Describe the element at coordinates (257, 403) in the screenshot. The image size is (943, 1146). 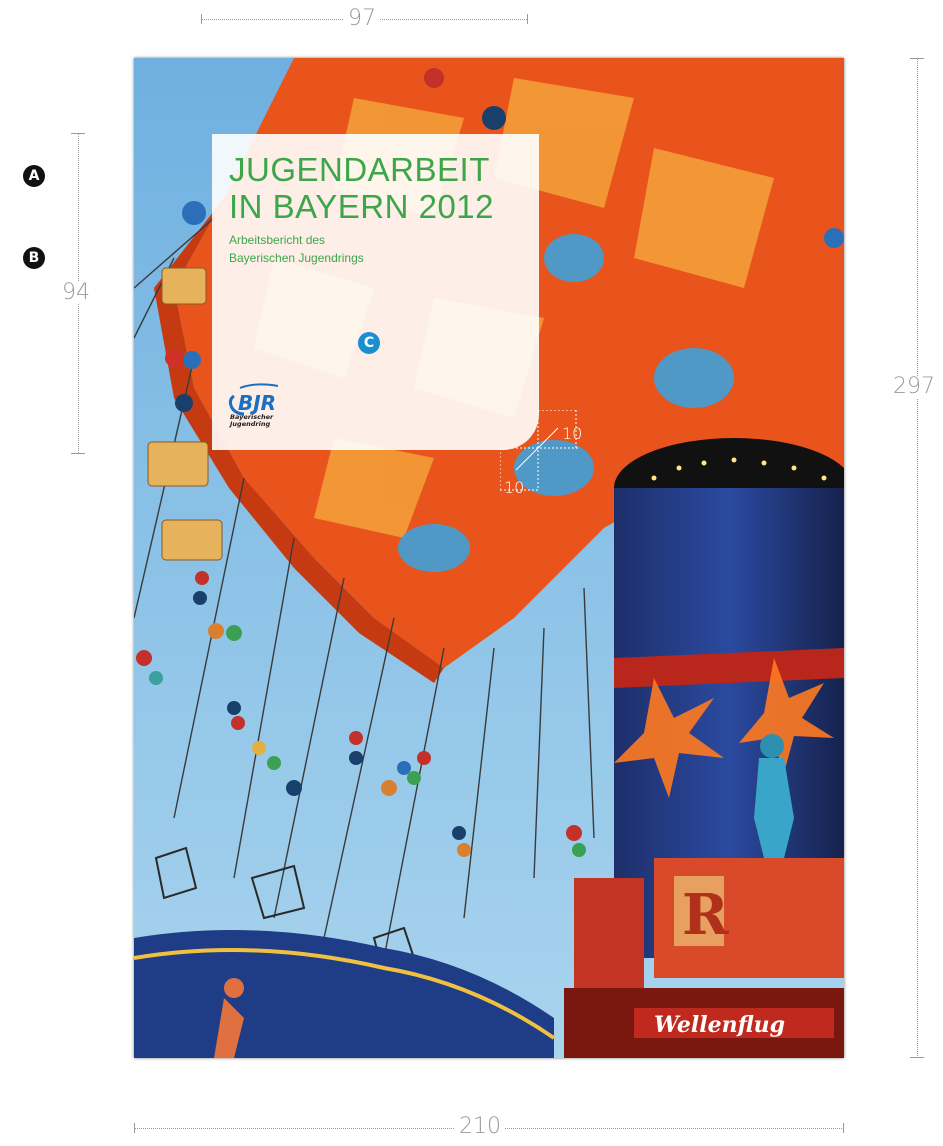
I see `logo-text: BJR` at that location.